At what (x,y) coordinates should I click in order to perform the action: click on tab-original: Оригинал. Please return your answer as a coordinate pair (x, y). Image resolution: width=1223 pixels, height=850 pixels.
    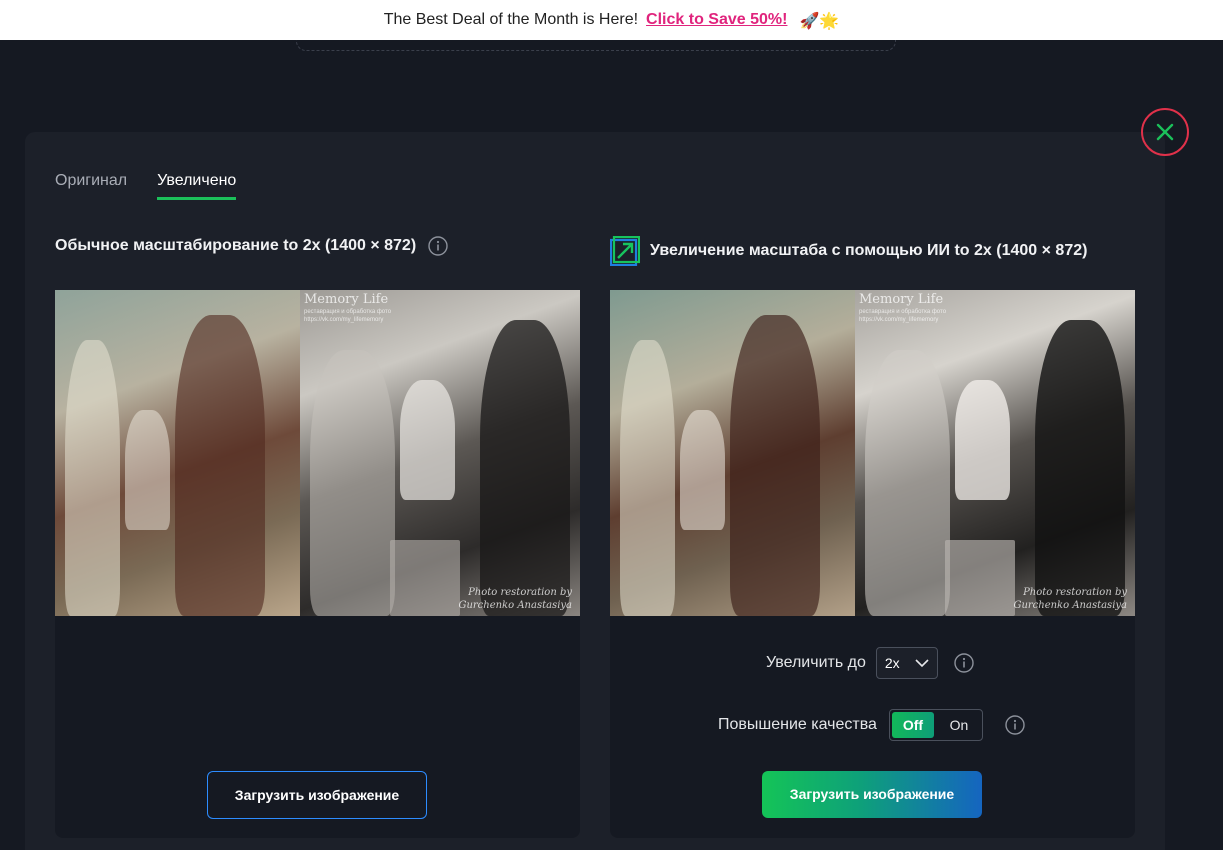
    Looking at the image, I should click on (91, 186).